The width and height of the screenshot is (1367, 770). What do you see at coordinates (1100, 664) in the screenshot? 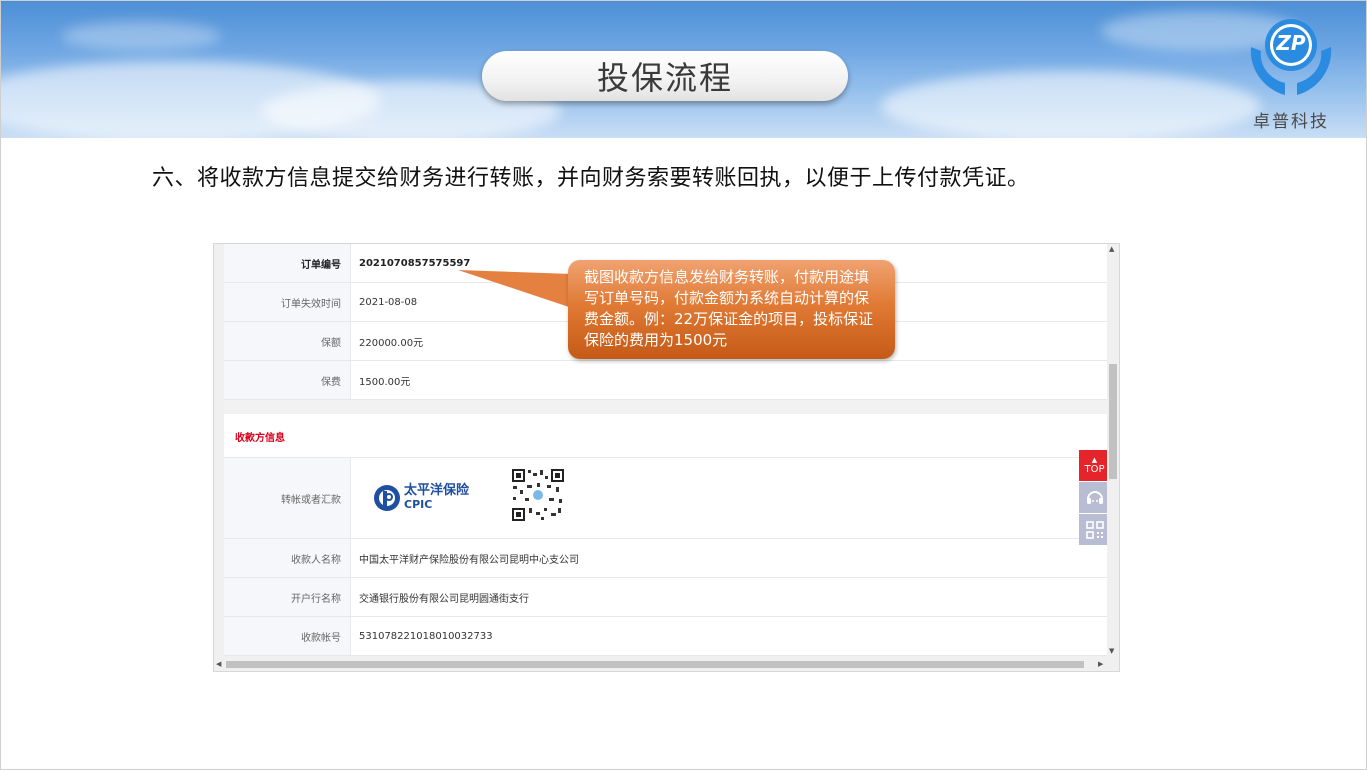
I see `scroll-right-icon: ▶` at bounding box center [1100, 664].